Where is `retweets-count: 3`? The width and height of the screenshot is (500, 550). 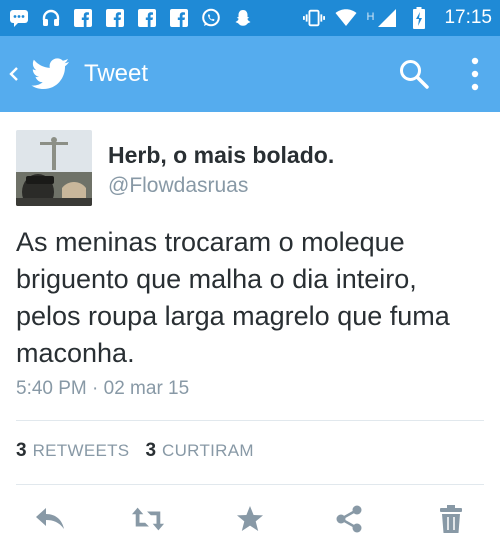 retweets-count: 3 is located at coordinates (21, 451).